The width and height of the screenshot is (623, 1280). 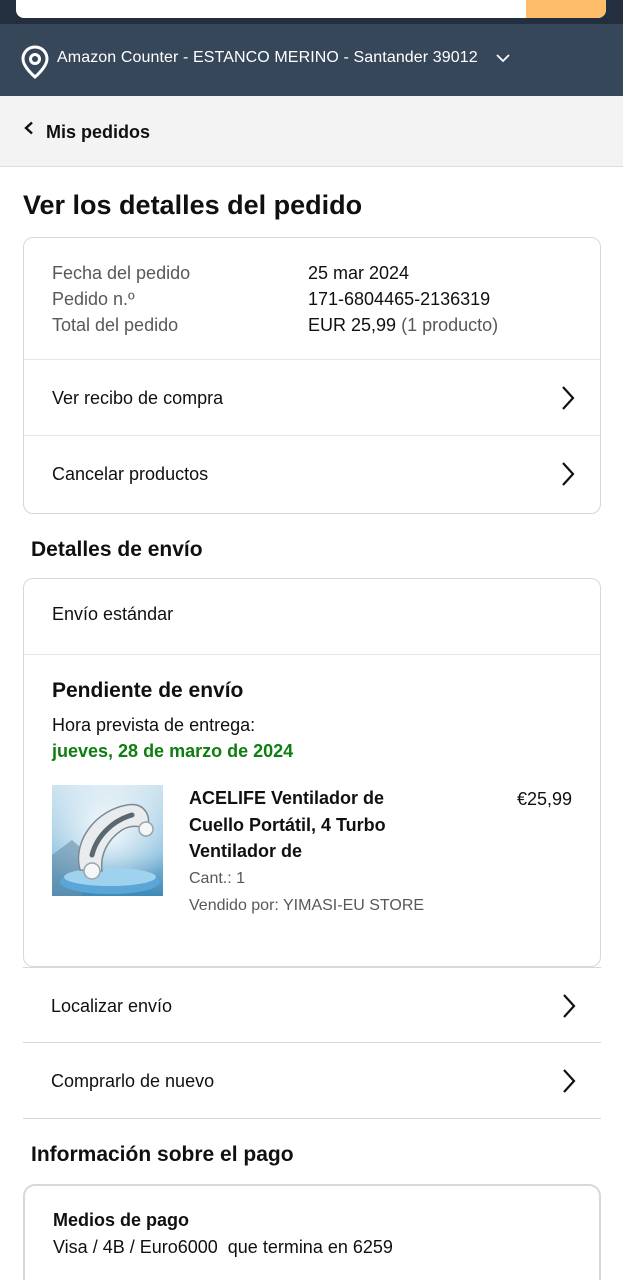 I want to click on top-header, so click(x=311, y=12).